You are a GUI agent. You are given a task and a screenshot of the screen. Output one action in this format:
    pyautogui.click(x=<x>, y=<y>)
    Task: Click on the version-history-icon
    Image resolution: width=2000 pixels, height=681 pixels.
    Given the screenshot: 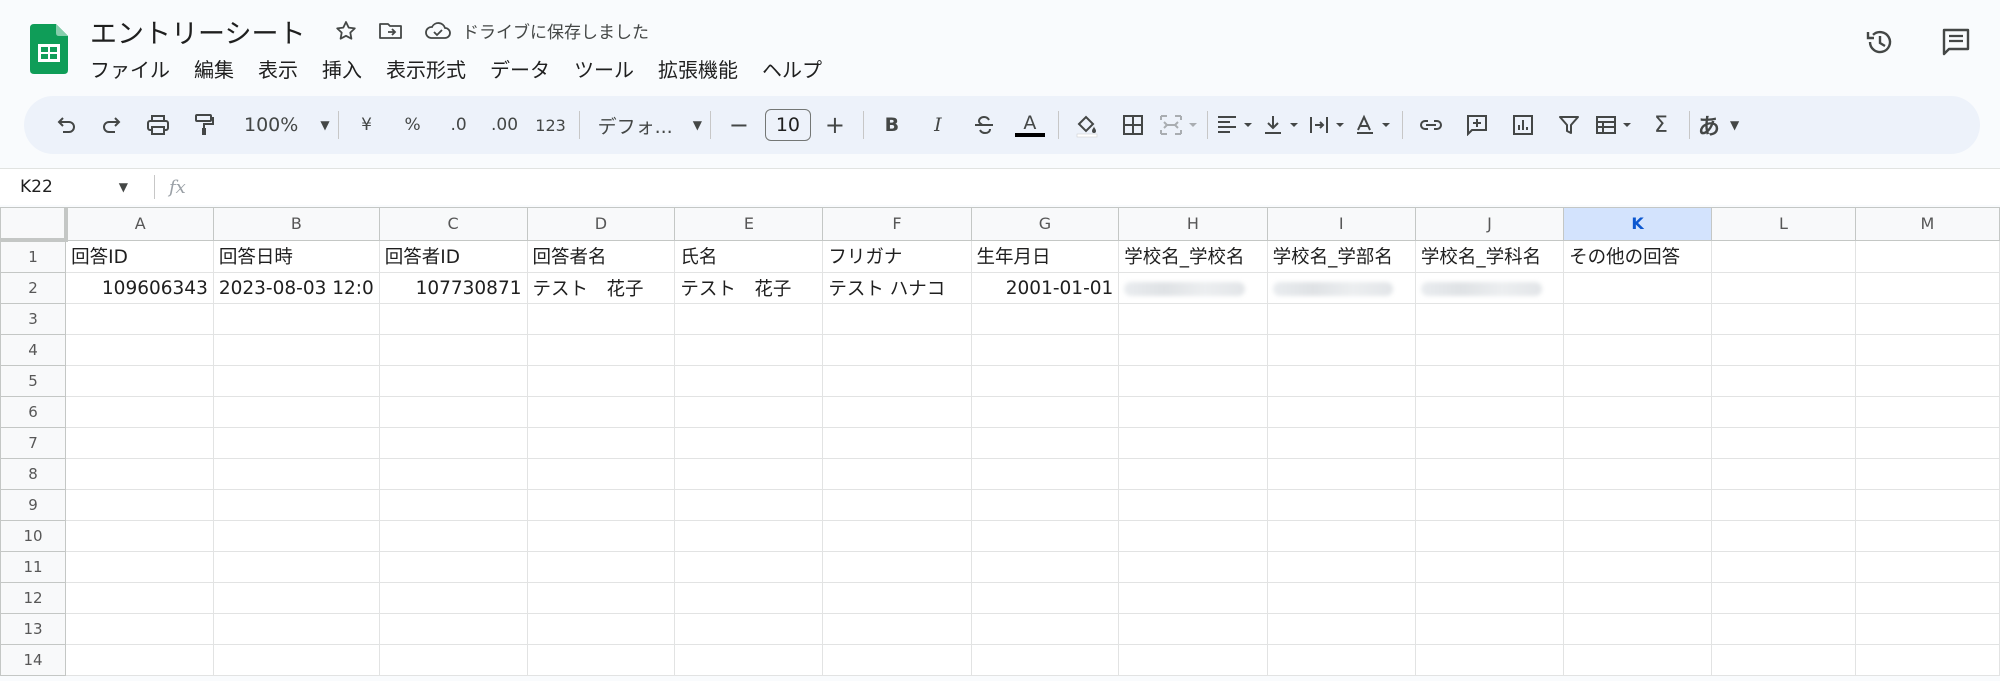 What is the action you would take?
    pyautogui.click(x=1880, y=44)
    